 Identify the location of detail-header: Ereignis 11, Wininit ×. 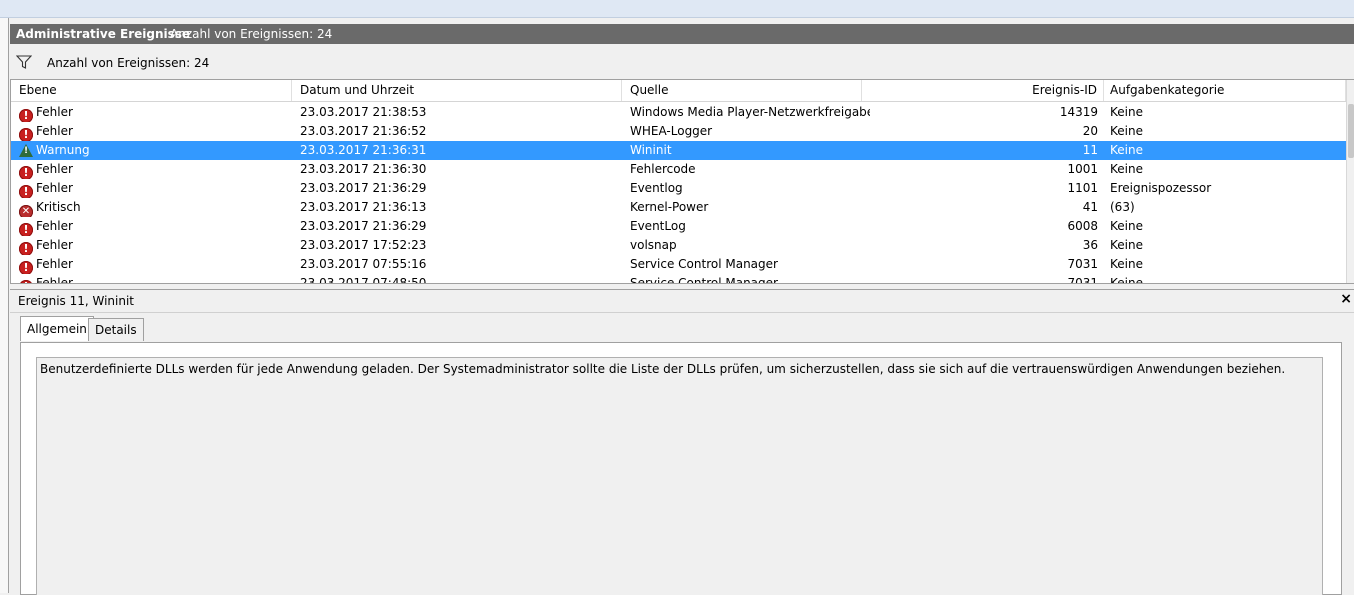
(682, 301).